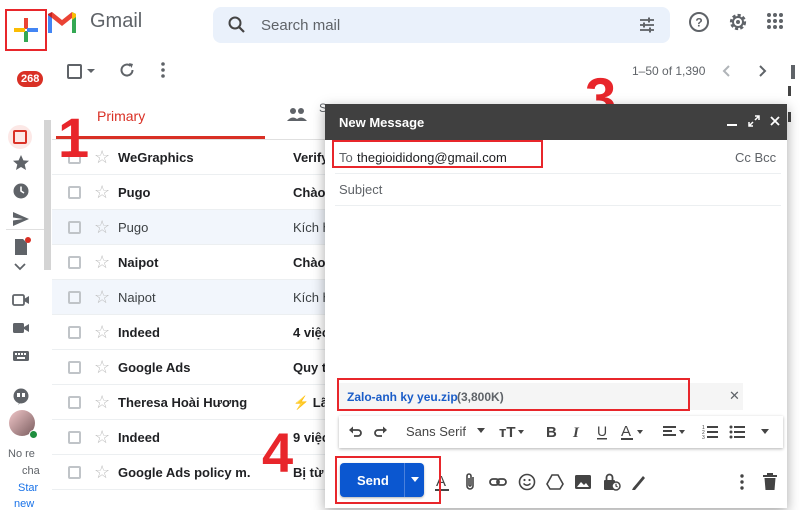  Describe the element at coordinates (668, 71) in the screenshot. I see `pagination-range: 1–50 of 1,390` at that location.